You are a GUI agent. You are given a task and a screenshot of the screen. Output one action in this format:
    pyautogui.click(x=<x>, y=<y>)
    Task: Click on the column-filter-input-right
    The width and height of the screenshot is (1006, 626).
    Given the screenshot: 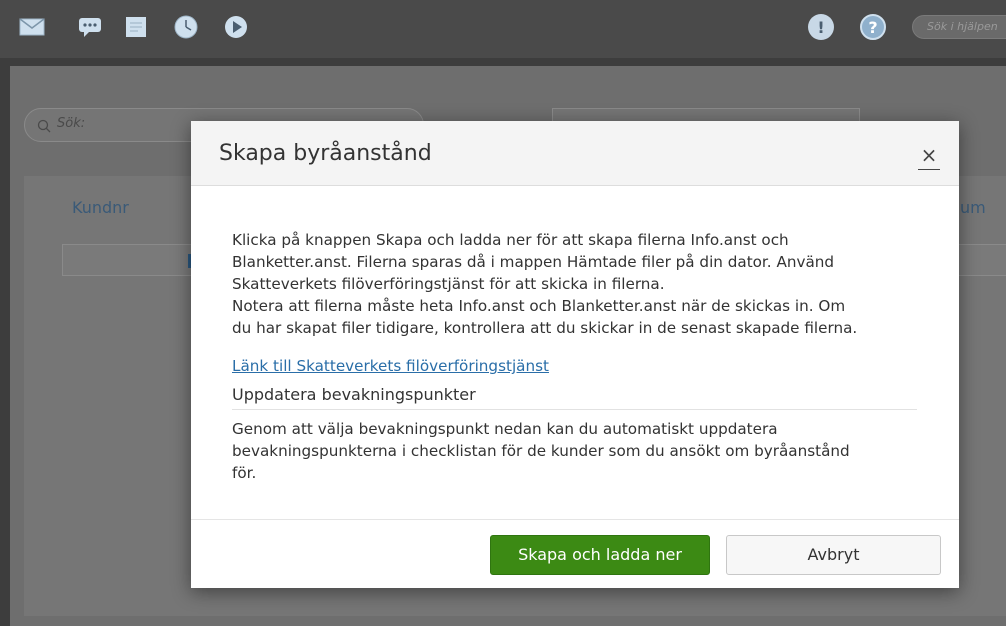 What is the action you would take?
    pyautogui.click(x=982, y=260)
    